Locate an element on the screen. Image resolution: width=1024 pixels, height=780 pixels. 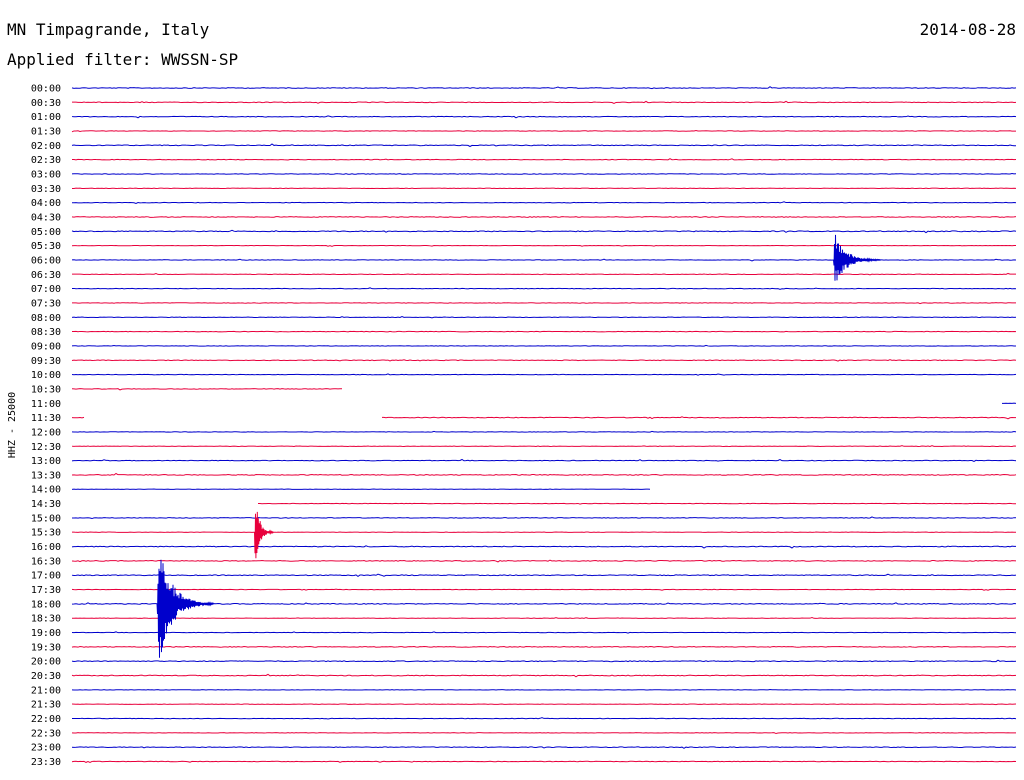
time-label: 03:30 is located at coordinates (46, 189).